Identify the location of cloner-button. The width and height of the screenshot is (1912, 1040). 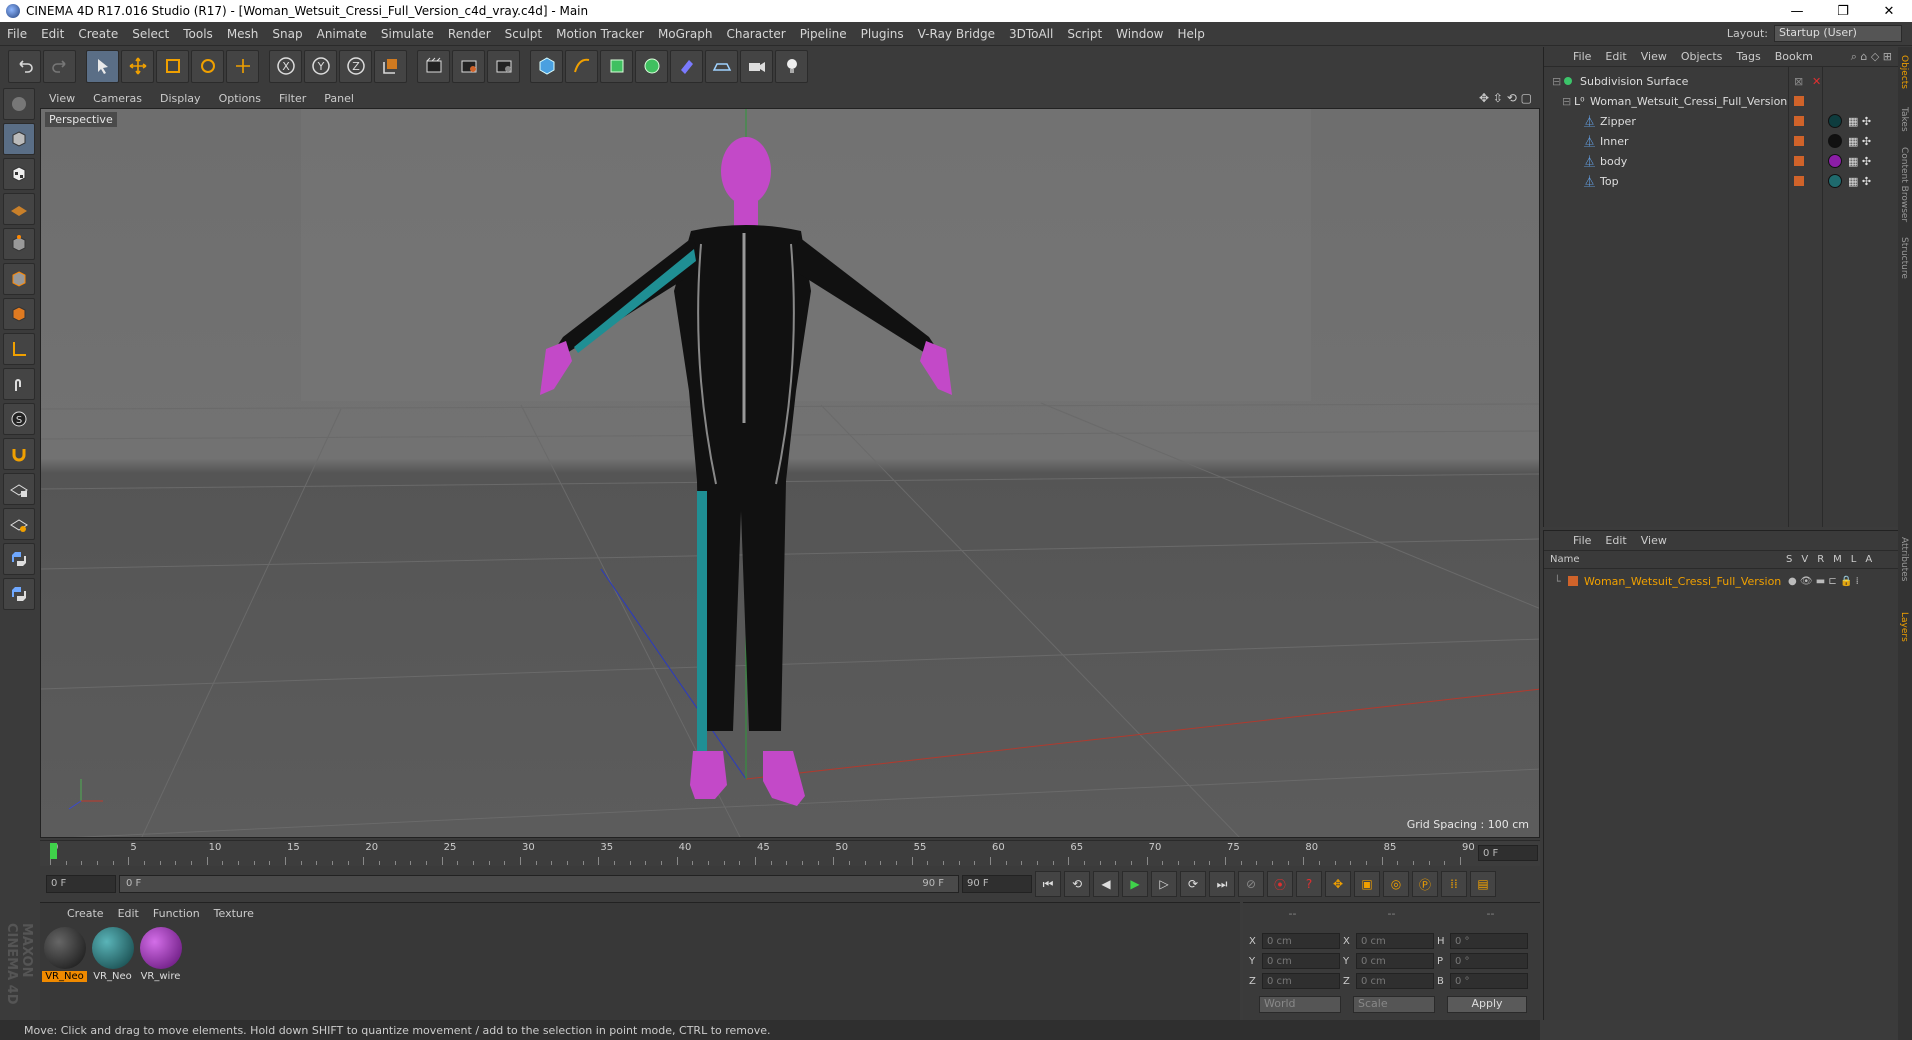
(651, 66).